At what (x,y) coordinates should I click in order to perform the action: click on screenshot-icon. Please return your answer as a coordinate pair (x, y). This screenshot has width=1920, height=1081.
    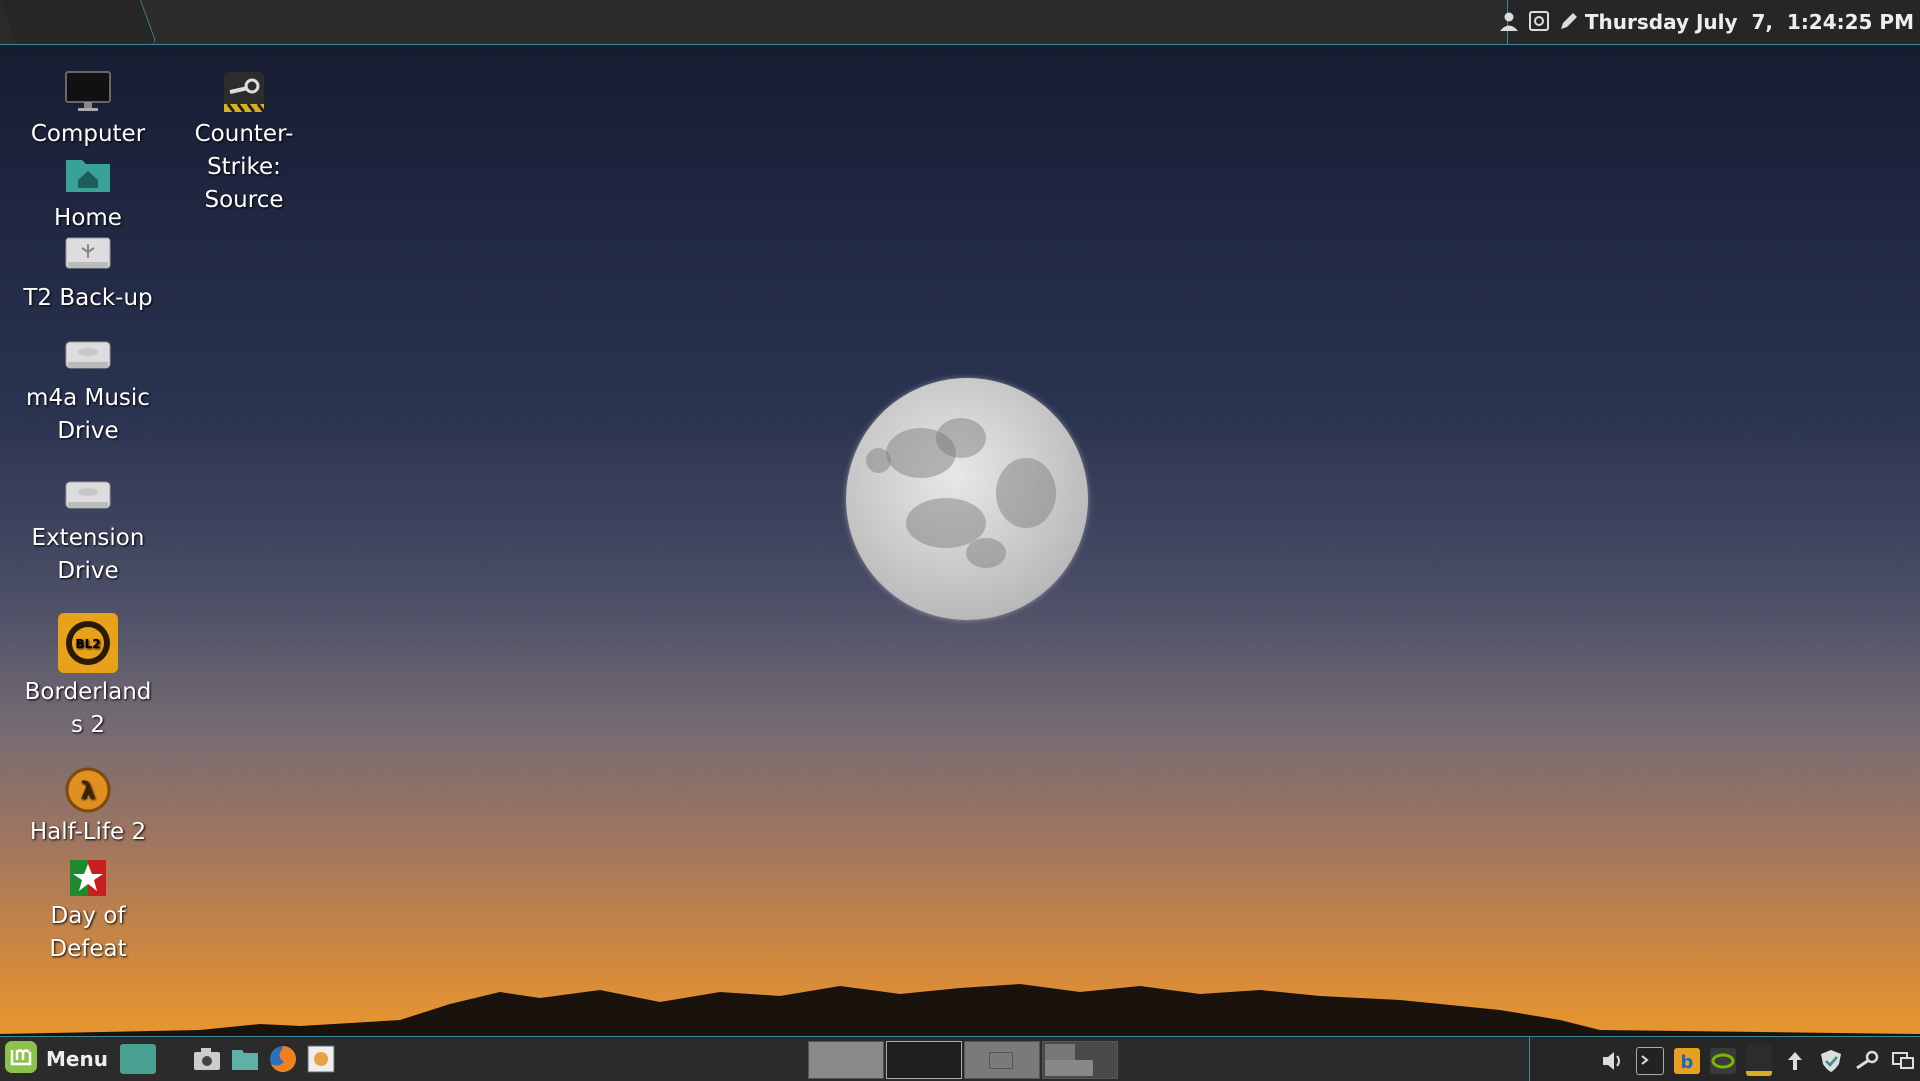
    Looking at the image, I should click on (1539, 21).